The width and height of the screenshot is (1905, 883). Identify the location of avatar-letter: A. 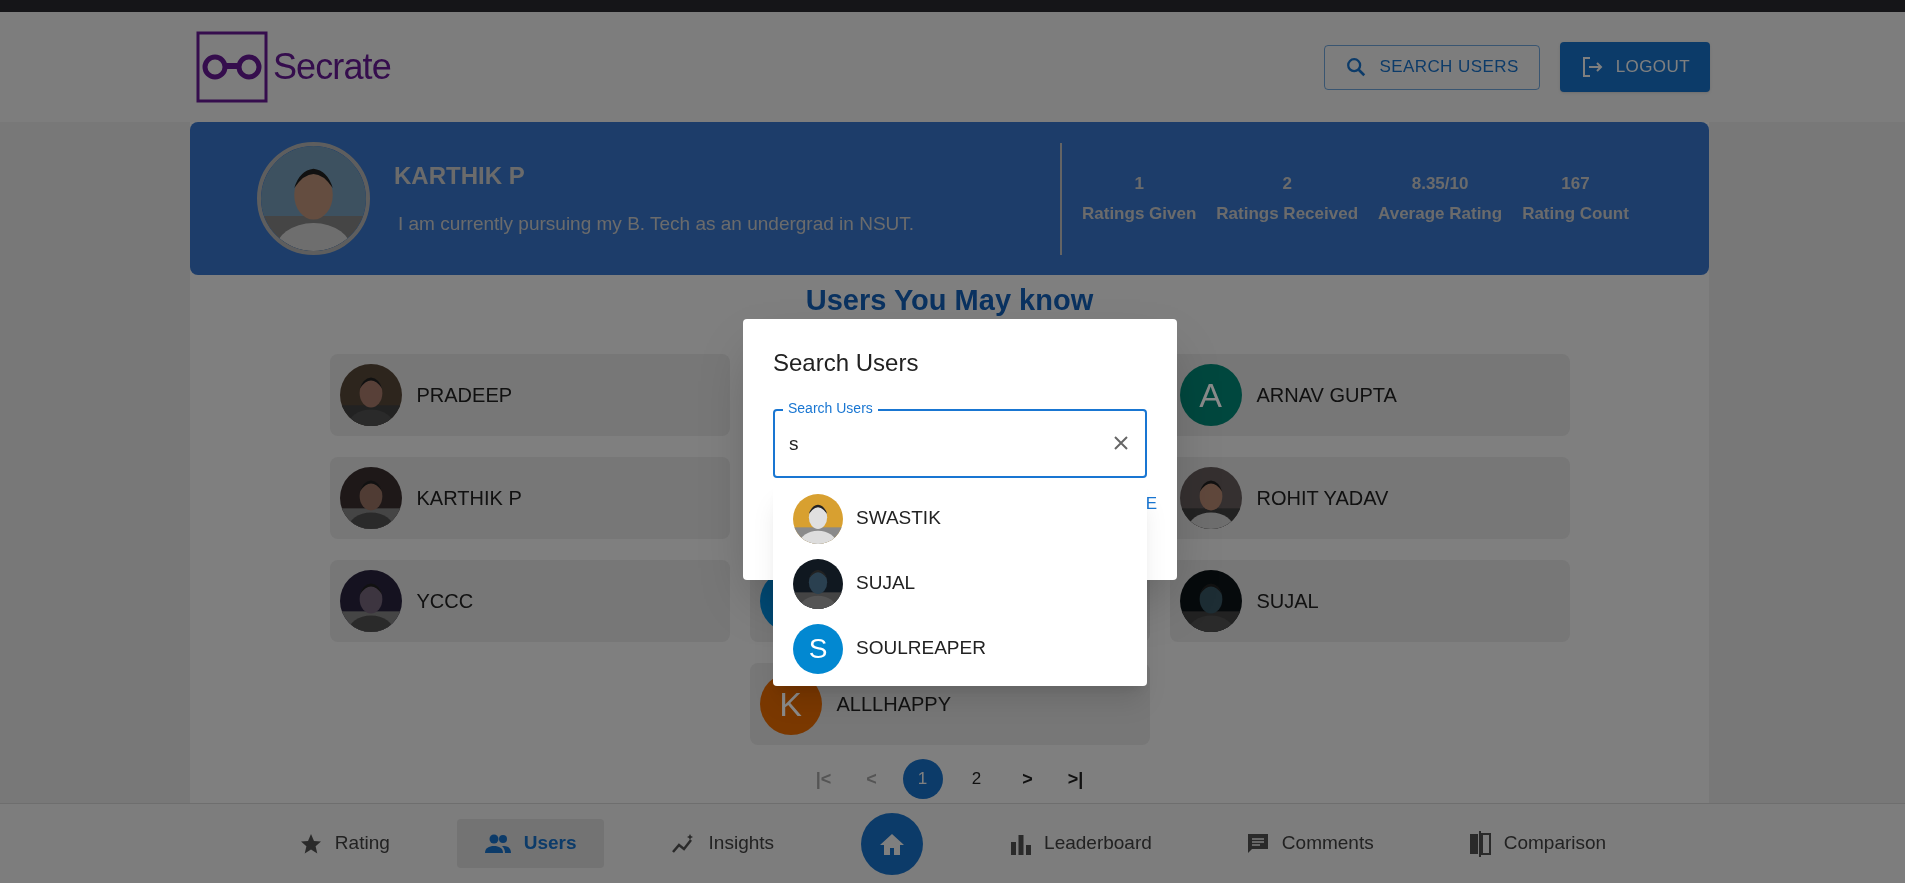
(1210, 395).